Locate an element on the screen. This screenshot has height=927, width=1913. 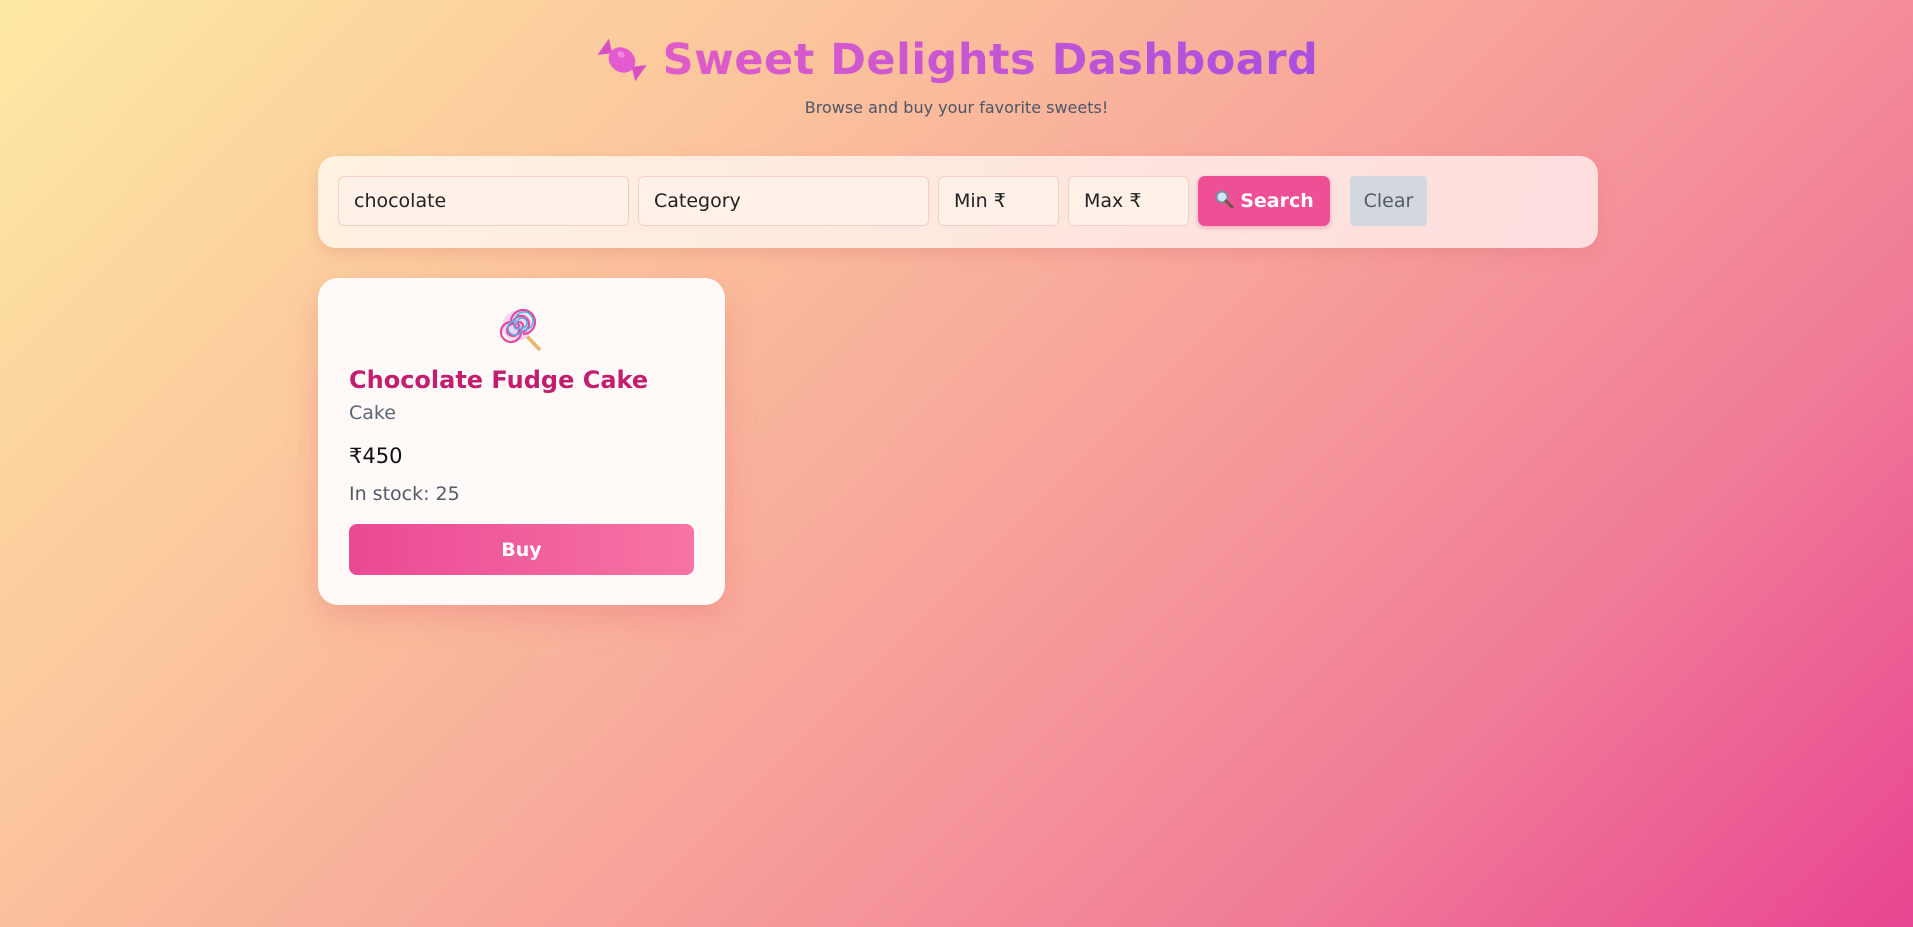
category-input: Category is located at coordinates (783, 201).